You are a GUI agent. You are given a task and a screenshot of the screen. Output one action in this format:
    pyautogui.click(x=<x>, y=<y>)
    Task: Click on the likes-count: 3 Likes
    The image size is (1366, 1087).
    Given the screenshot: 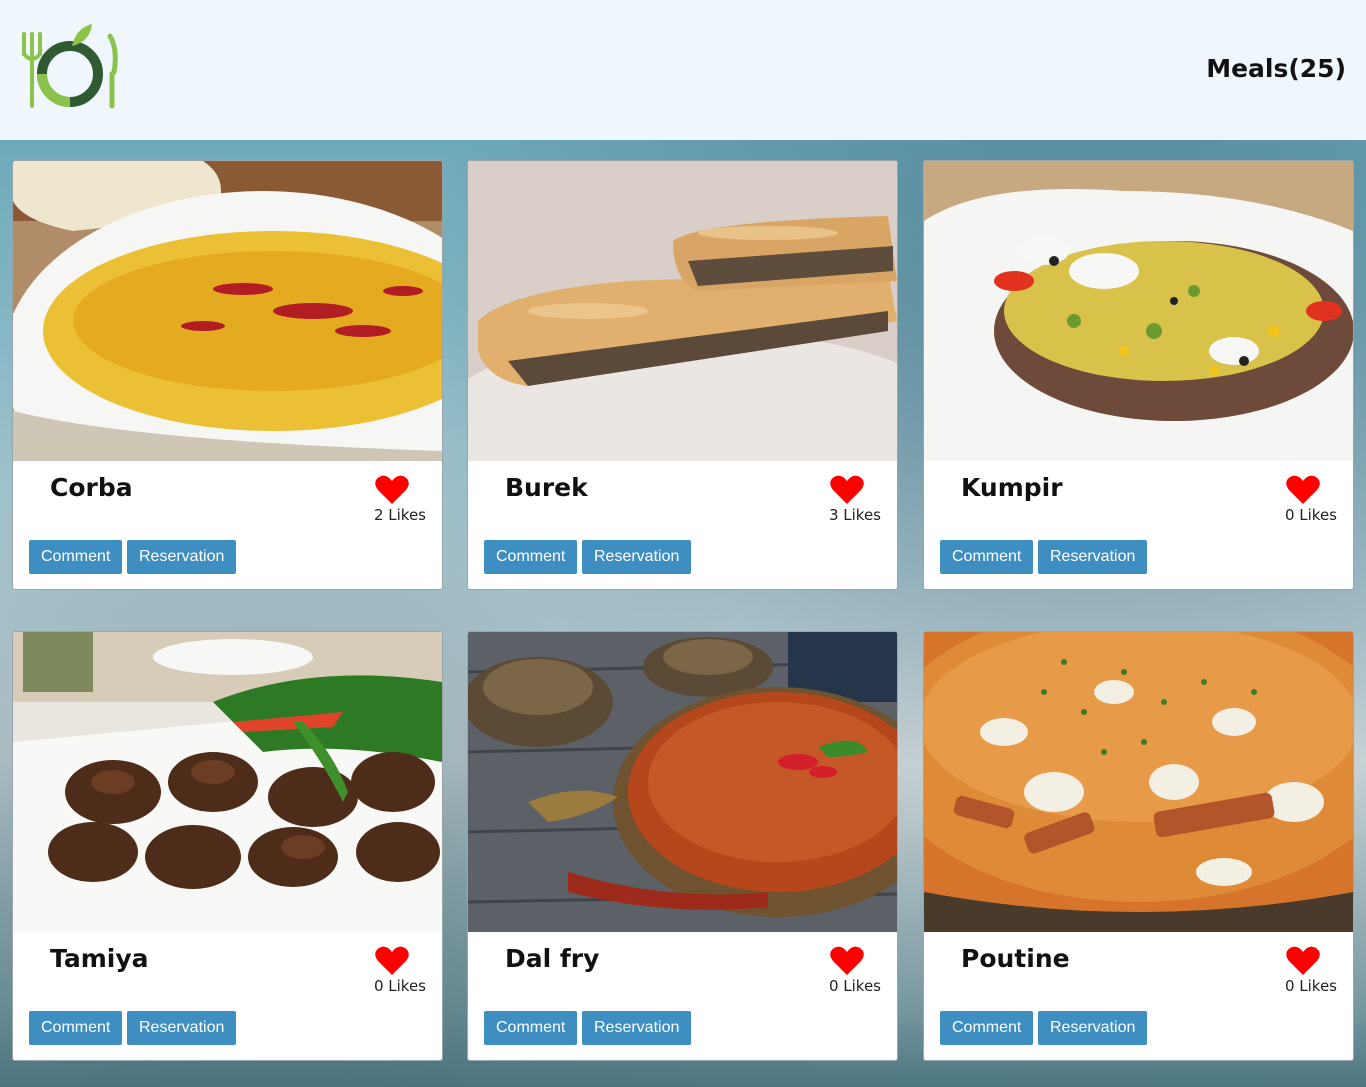 What is the action you would take?
    pyautogui.click(x=854, y=515)
    